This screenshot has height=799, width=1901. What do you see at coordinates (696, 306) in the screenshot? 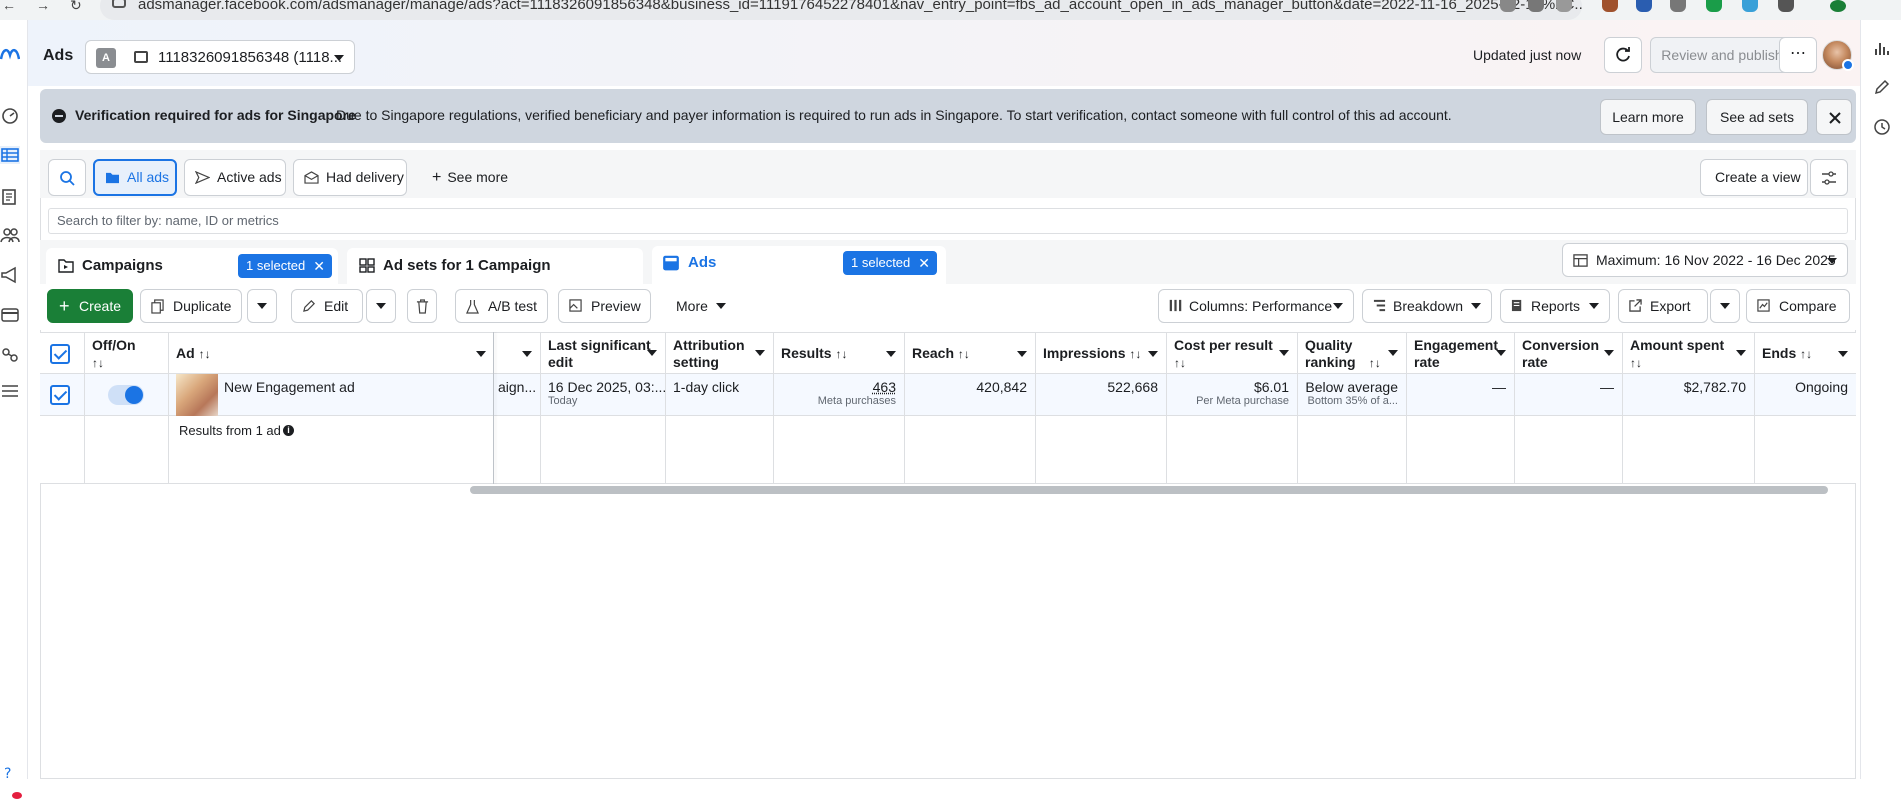
I see `more-actions-button: More` at bounding box center [696, 306].